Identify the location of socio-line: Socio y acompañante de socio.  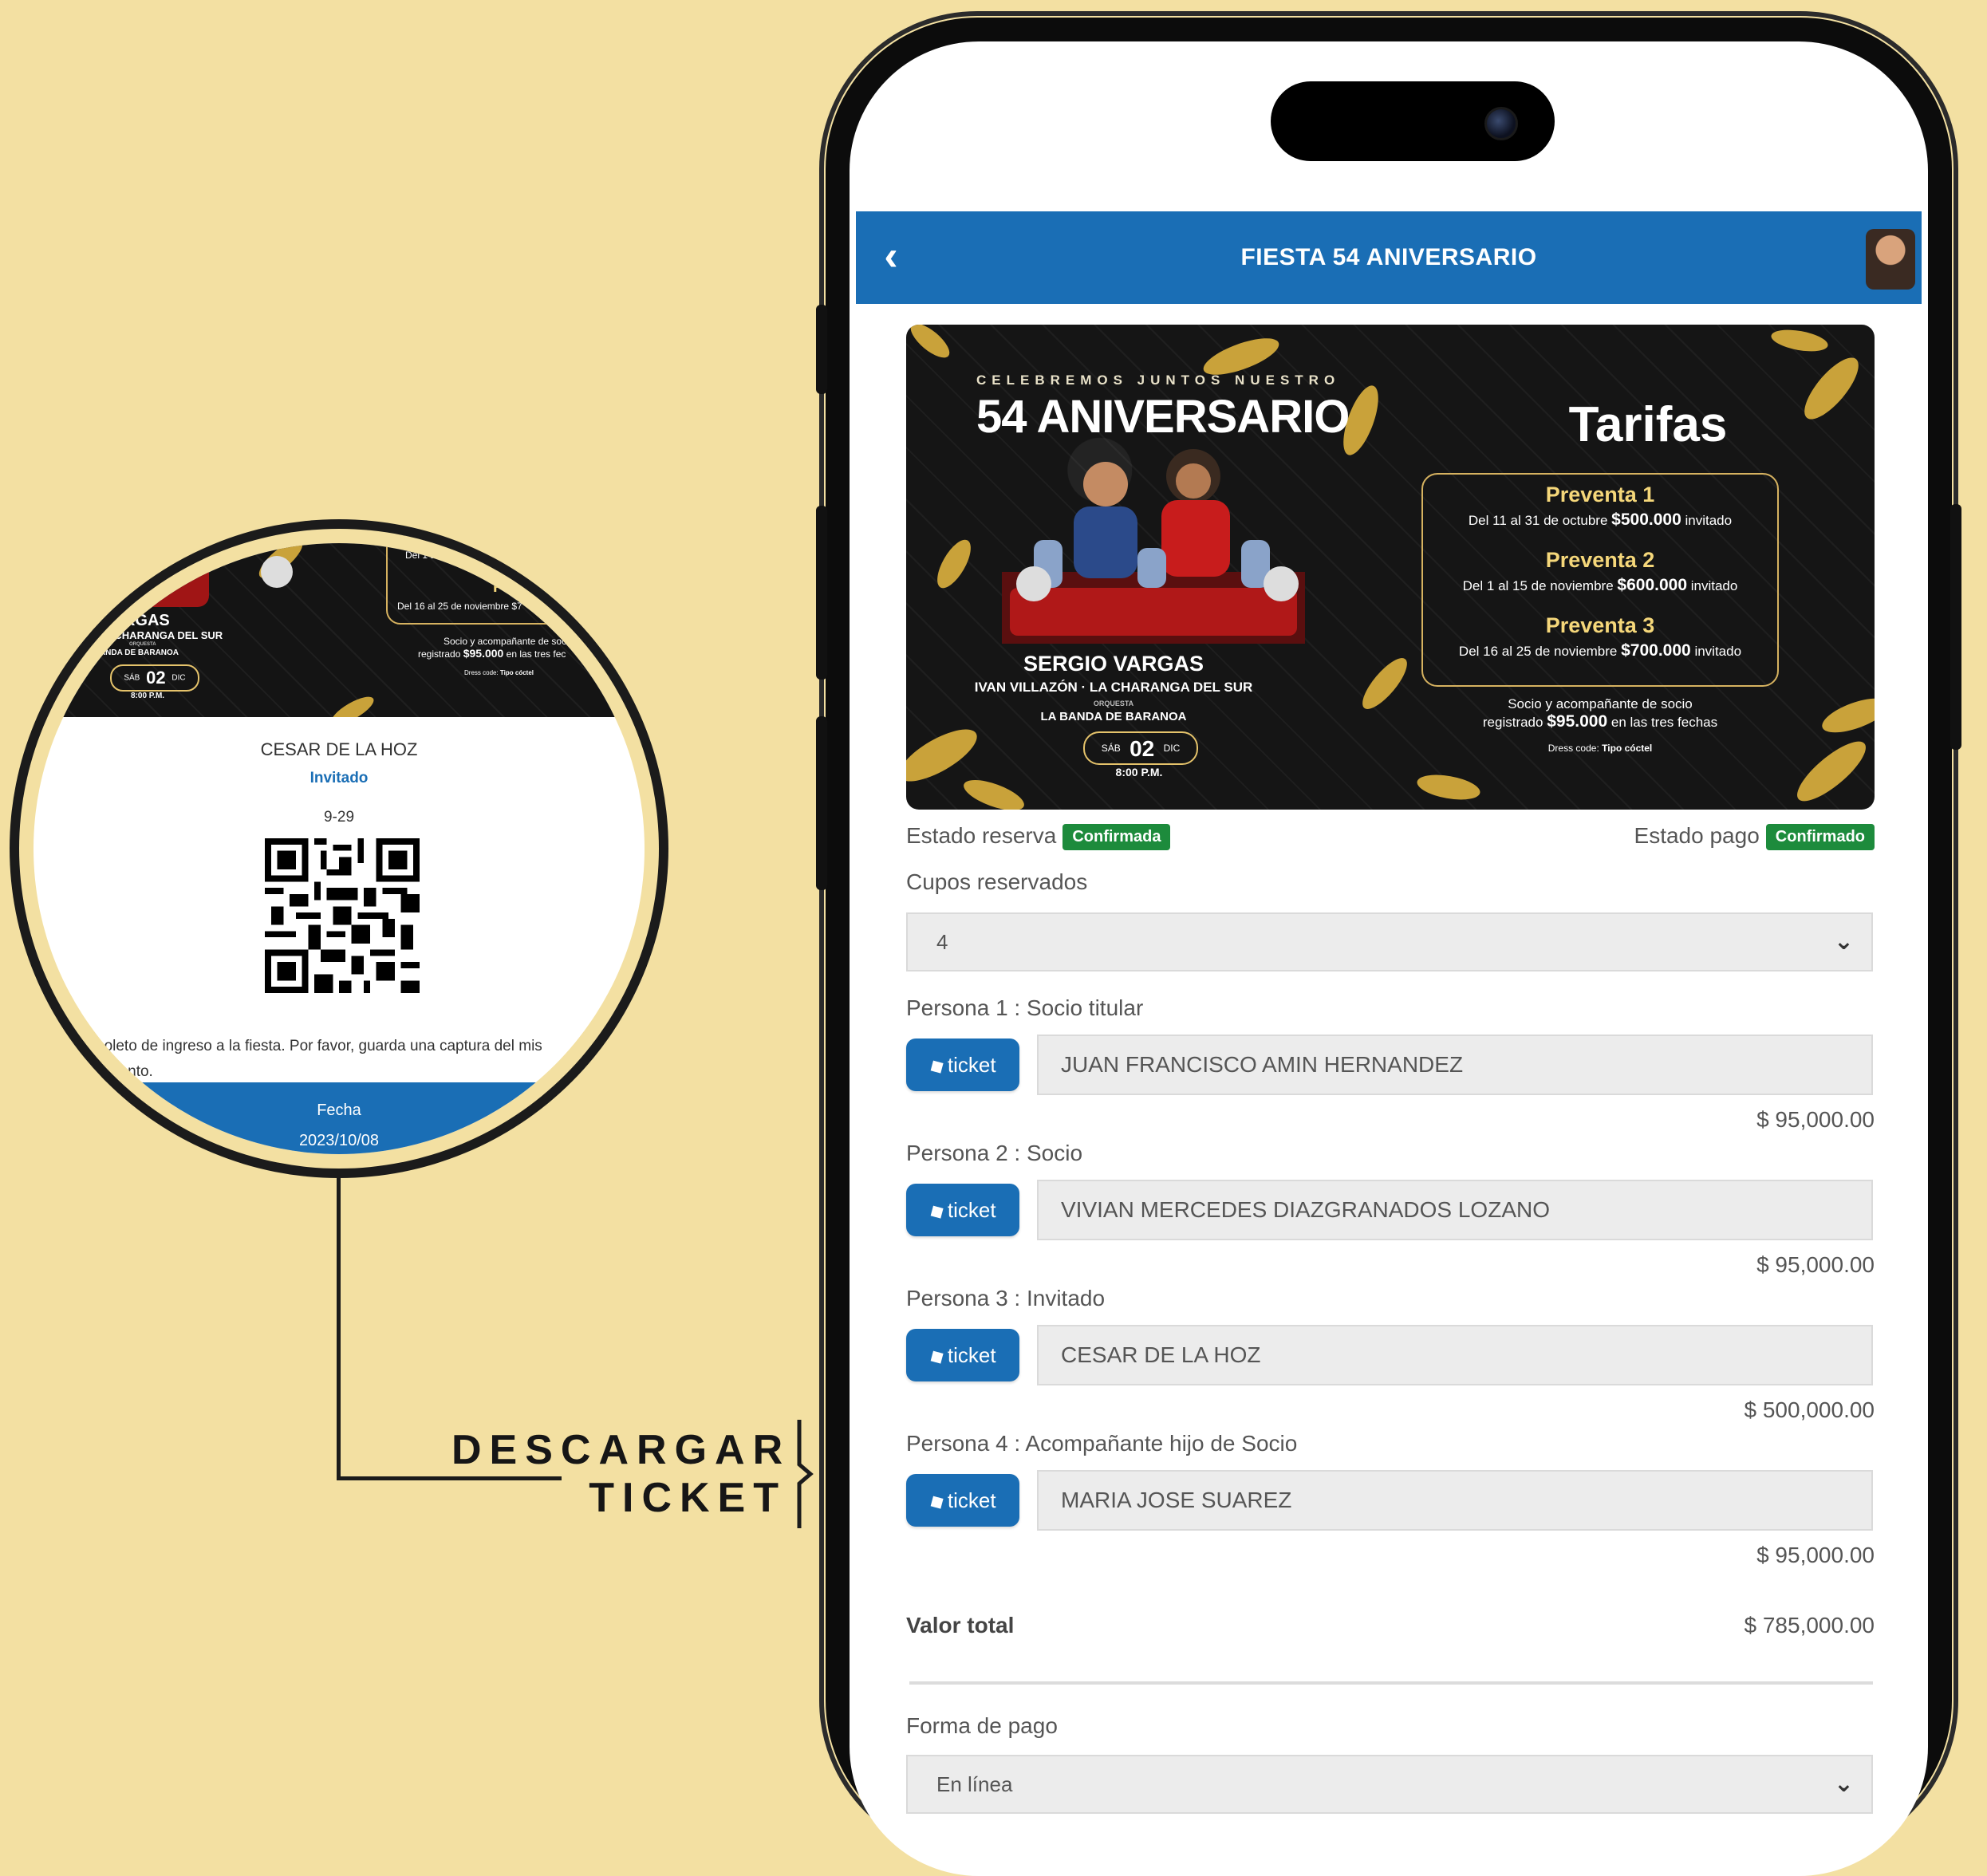
(1600, 703).